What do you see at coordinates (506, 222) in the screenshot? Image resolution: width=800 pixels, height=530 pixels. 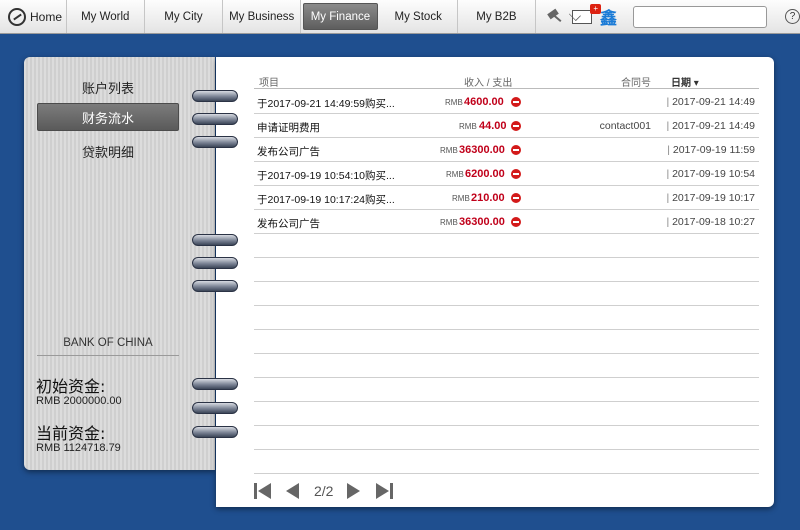 I see `table-row: 发布公司广告 RMB 36300.00 2017-09-18 10:27` at bounding box center [506, 222].